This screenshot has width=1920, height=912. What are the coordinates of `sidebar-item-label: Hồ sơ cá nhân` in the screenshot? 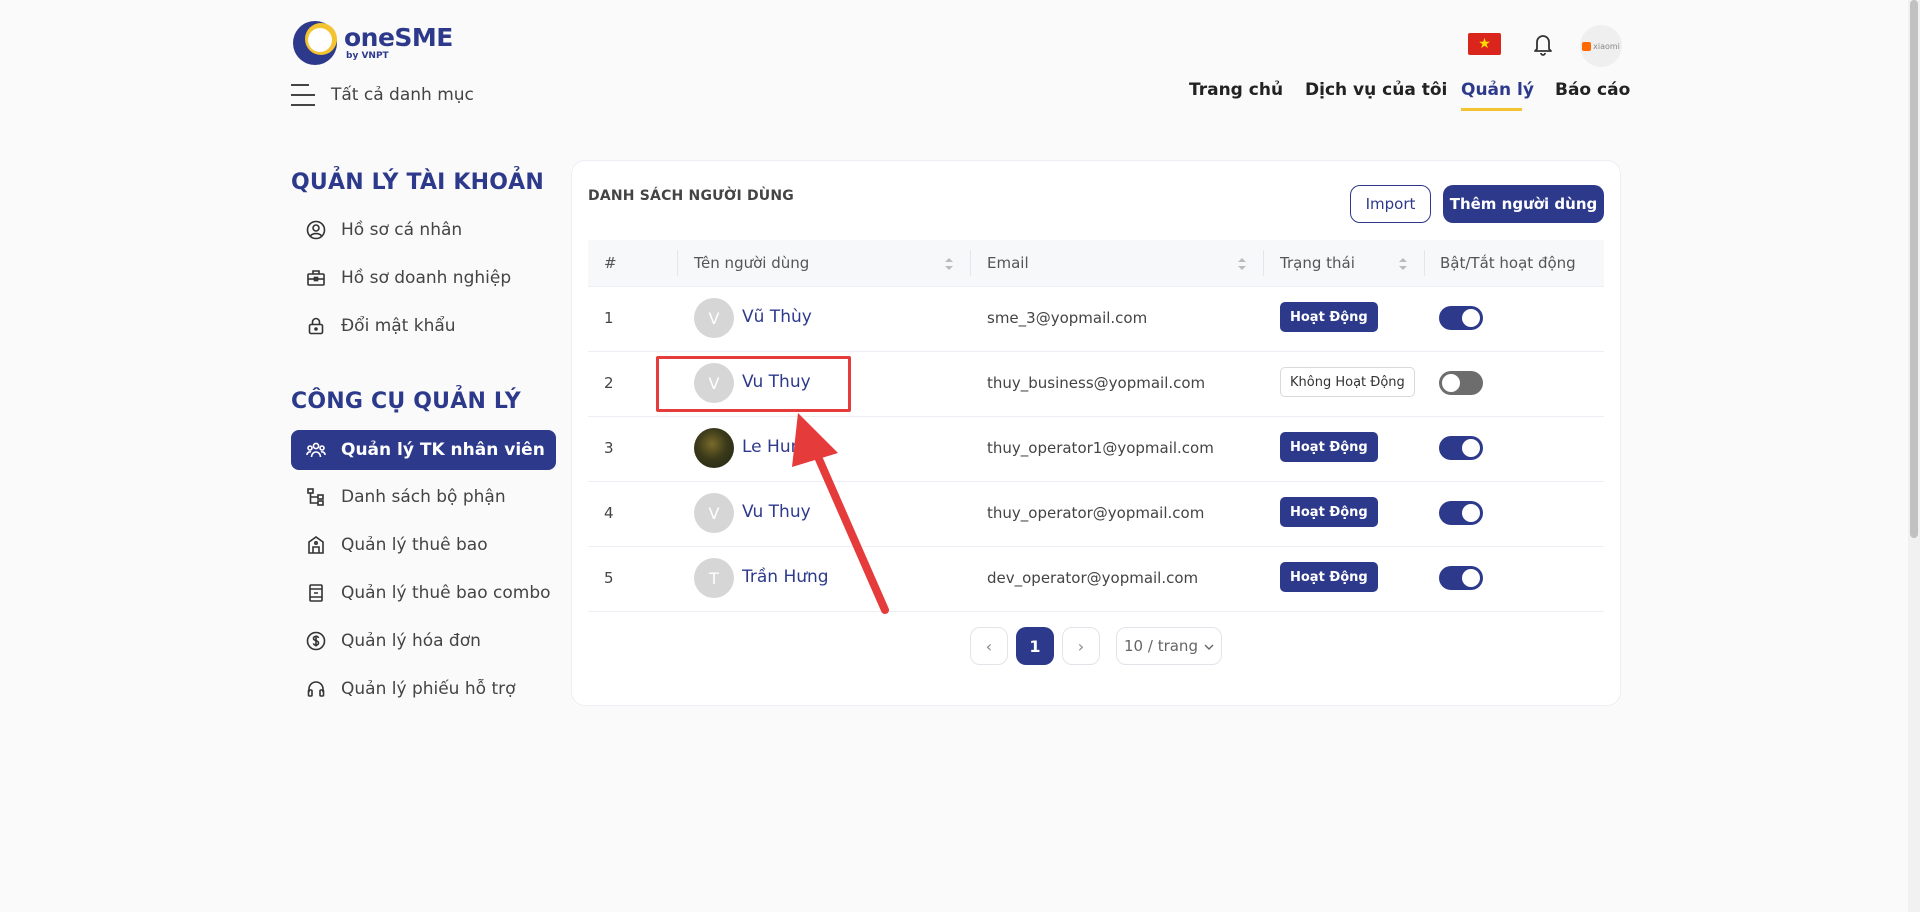 It's located at (402, 230).